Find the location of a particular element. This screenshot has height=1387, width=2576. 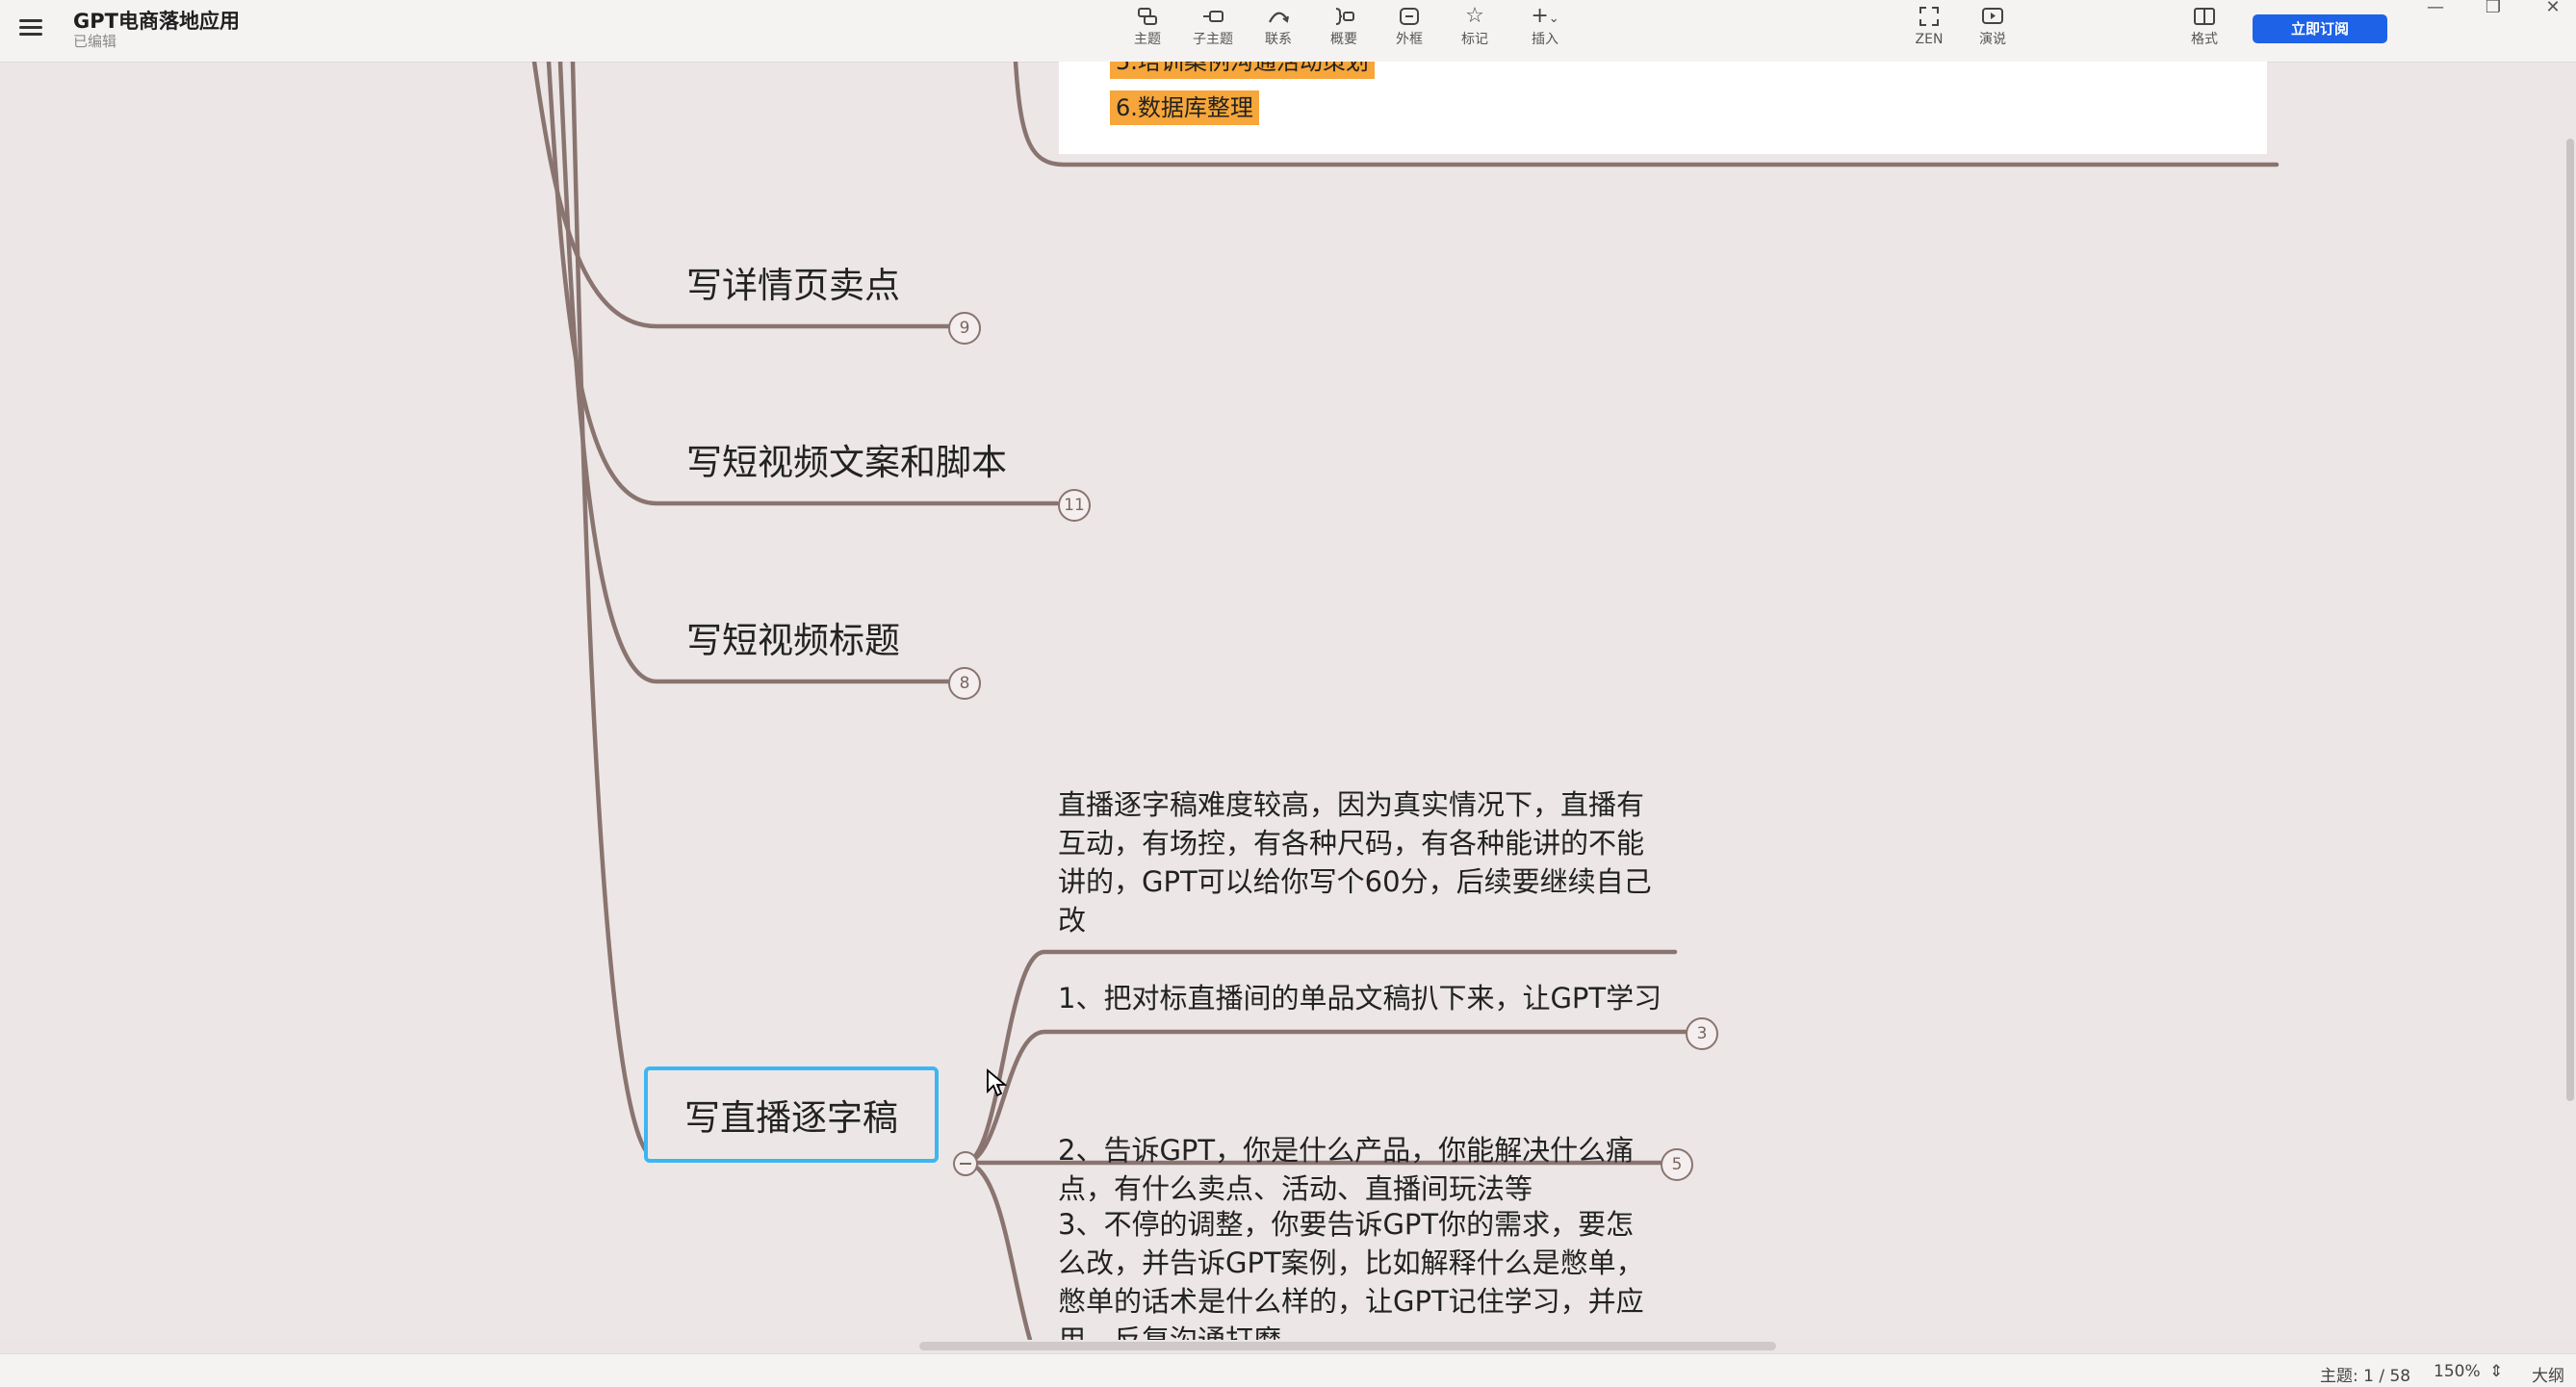

note-line: 互动，有场控，有各种尺码，有各种能讲的不能 is located at coordinates (1351, 843).